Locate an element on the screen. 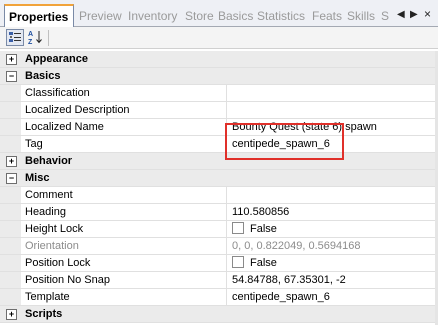  tab-s: S is located at coordinates (385, 17).